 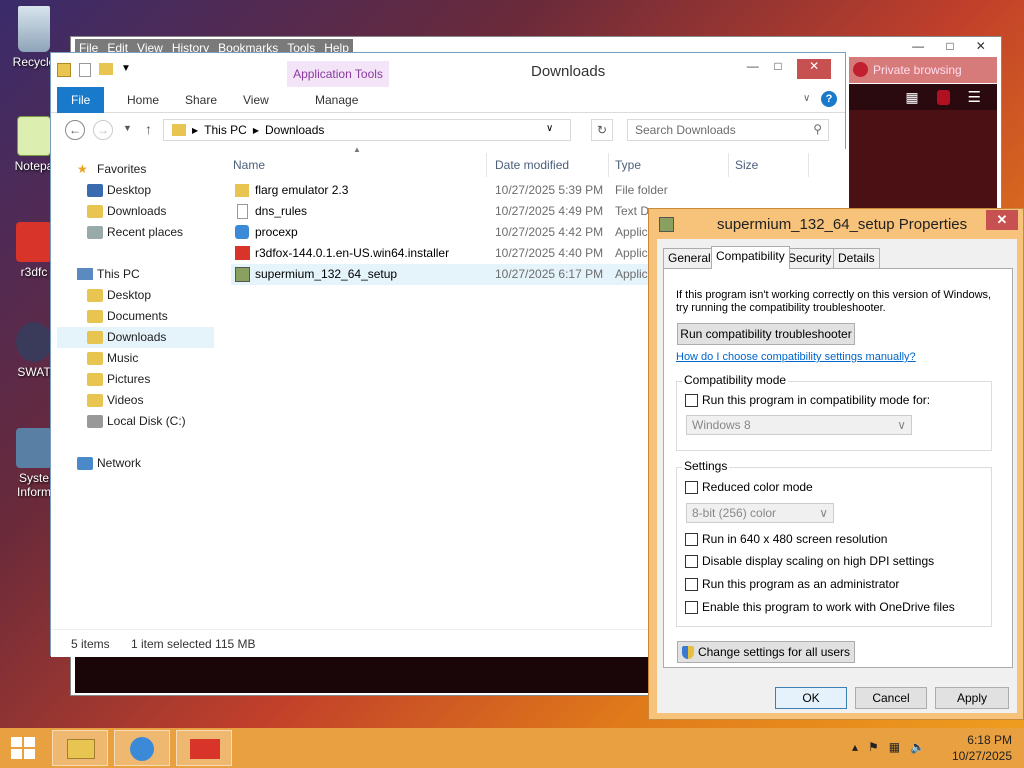 I want to click on nav-item-downloads-fav: Downloads, so click(x=126, y=211).